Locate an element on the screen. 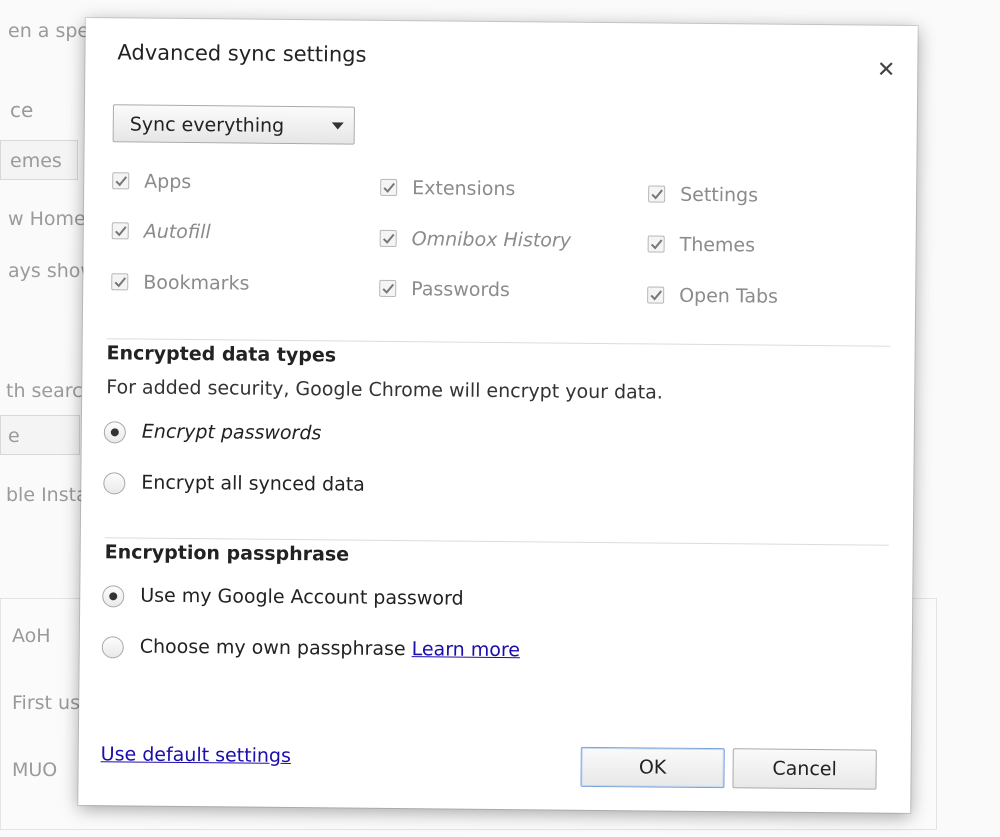  close-icon: ✕ is located at coordinates (886, 70).